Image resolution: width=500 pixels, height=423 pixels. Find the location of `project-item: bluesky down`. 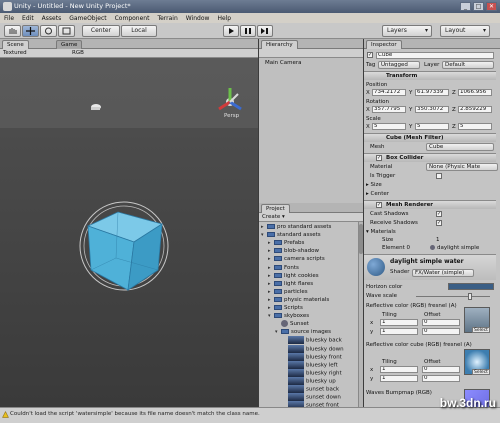

project-item: bluesky down is located at coordinates (313, 348).